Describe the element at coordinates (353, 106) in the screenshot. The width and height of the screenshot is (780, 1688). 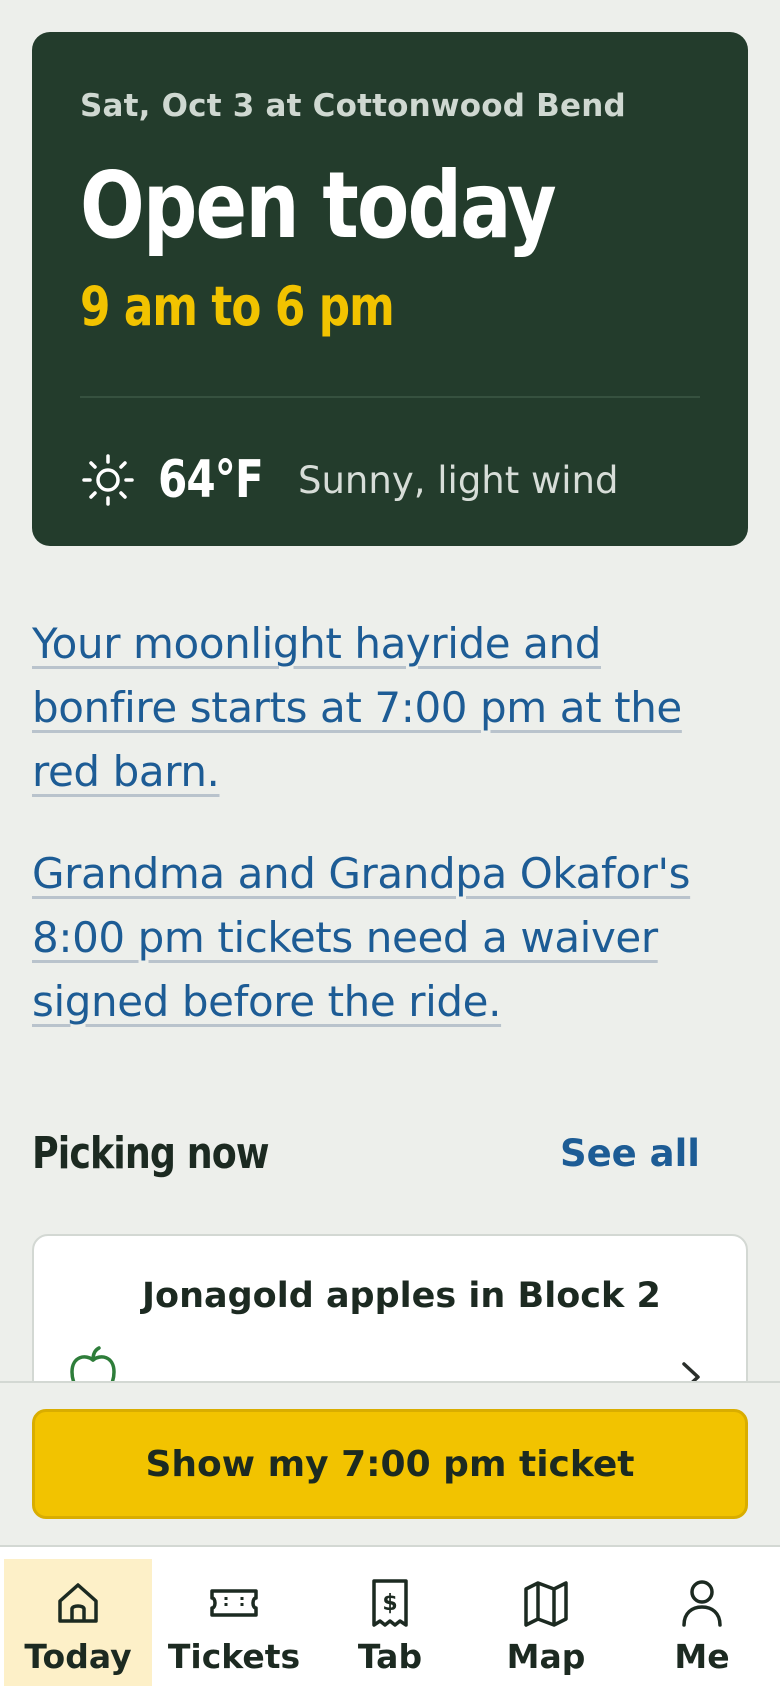
I see `date-location: Sat, Oct 3 at Cottonwood Bend` at that location.